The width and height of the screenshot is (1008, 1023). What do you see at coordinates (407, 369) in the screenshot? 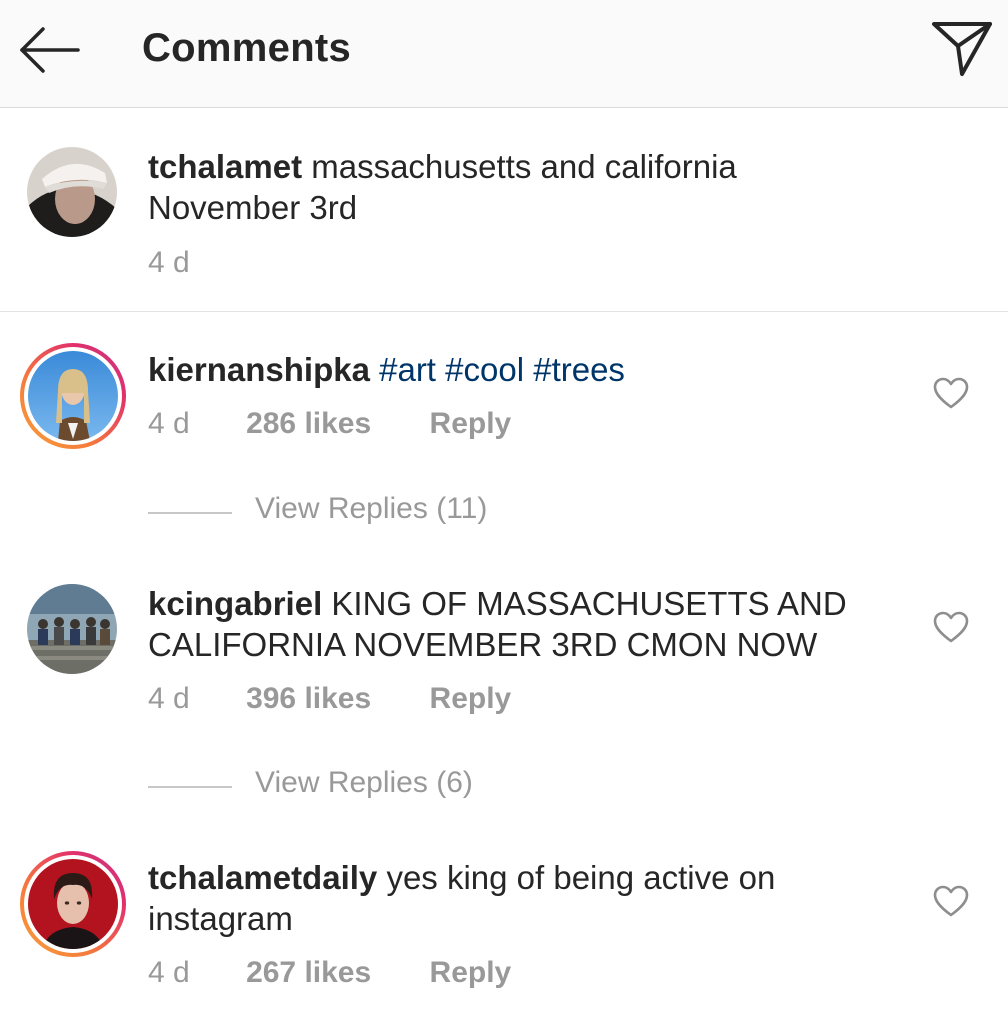
I see `hashtag-link: #art` at bounding box center [407, 369].